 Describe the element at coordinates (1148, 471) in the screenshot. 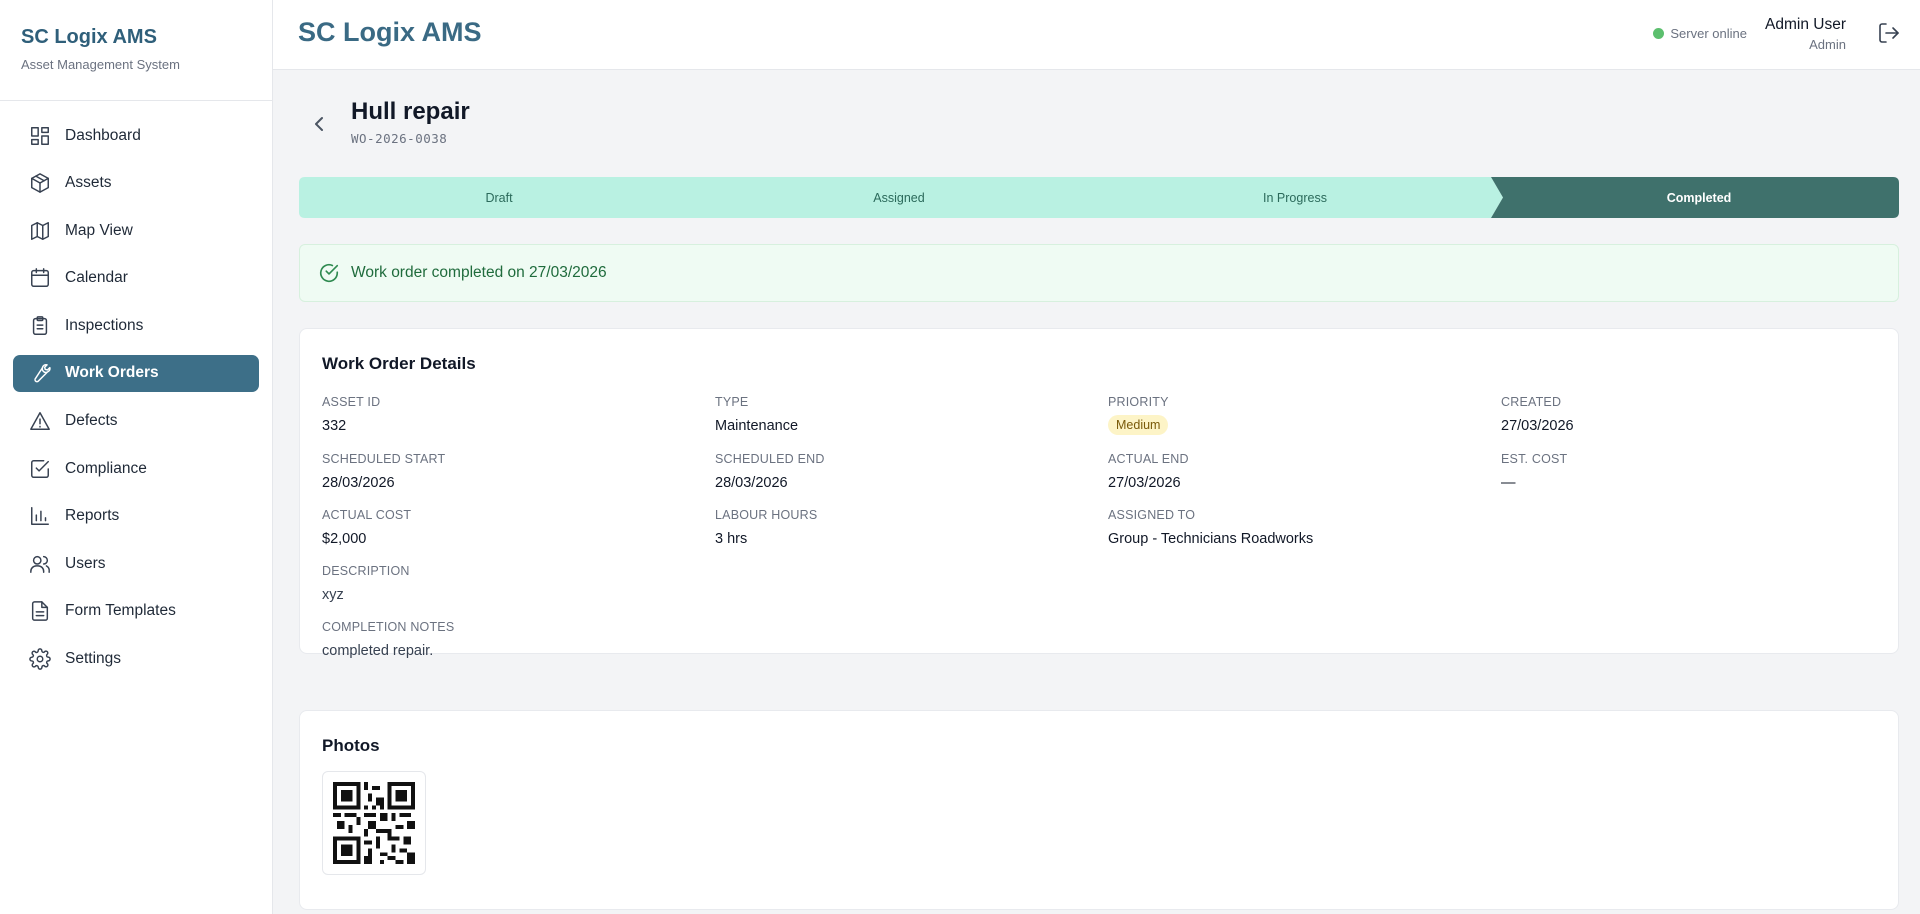

I see `field-actual-end: ACTUAL END 27/03/2026` at that location.